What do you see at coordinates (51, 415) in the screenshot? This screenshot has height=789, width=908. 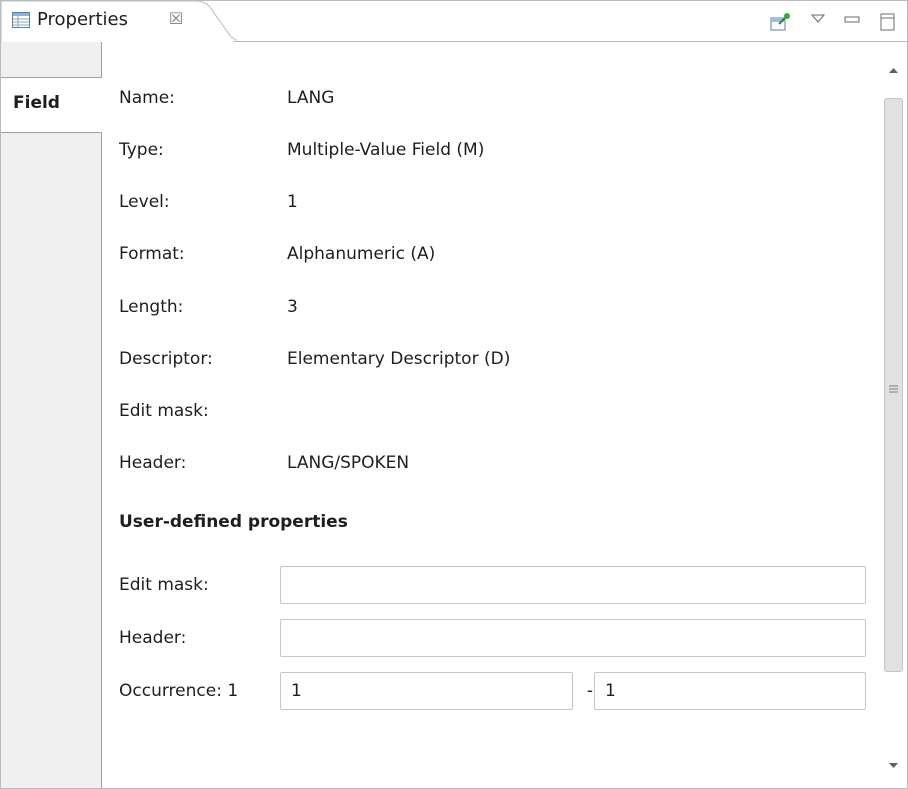 I see `section-tab-column: Field` at bounding box center [51, 415].